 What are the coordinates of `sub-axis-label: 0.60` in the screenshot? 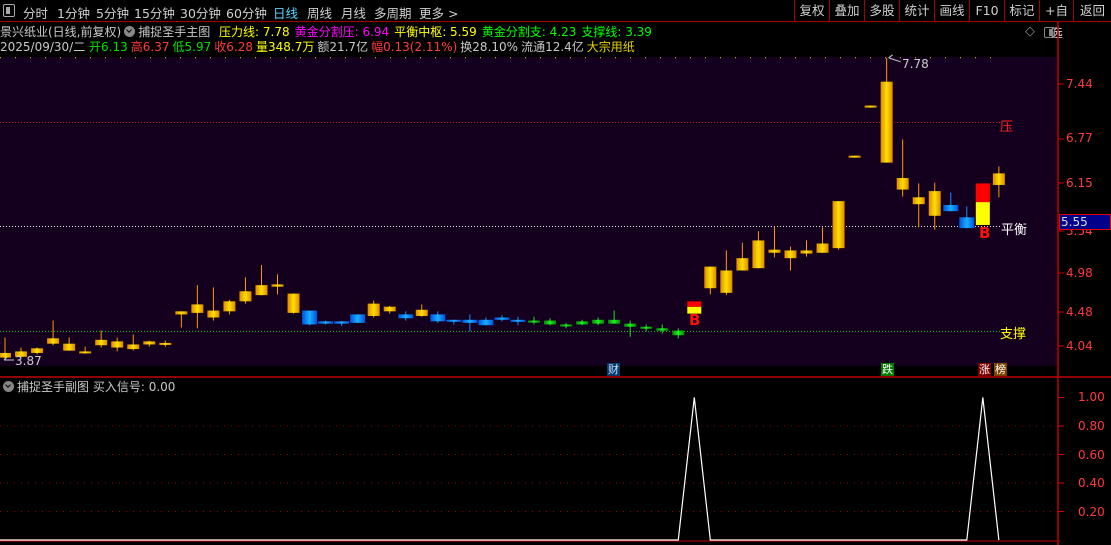 It's located at (1091, 455).